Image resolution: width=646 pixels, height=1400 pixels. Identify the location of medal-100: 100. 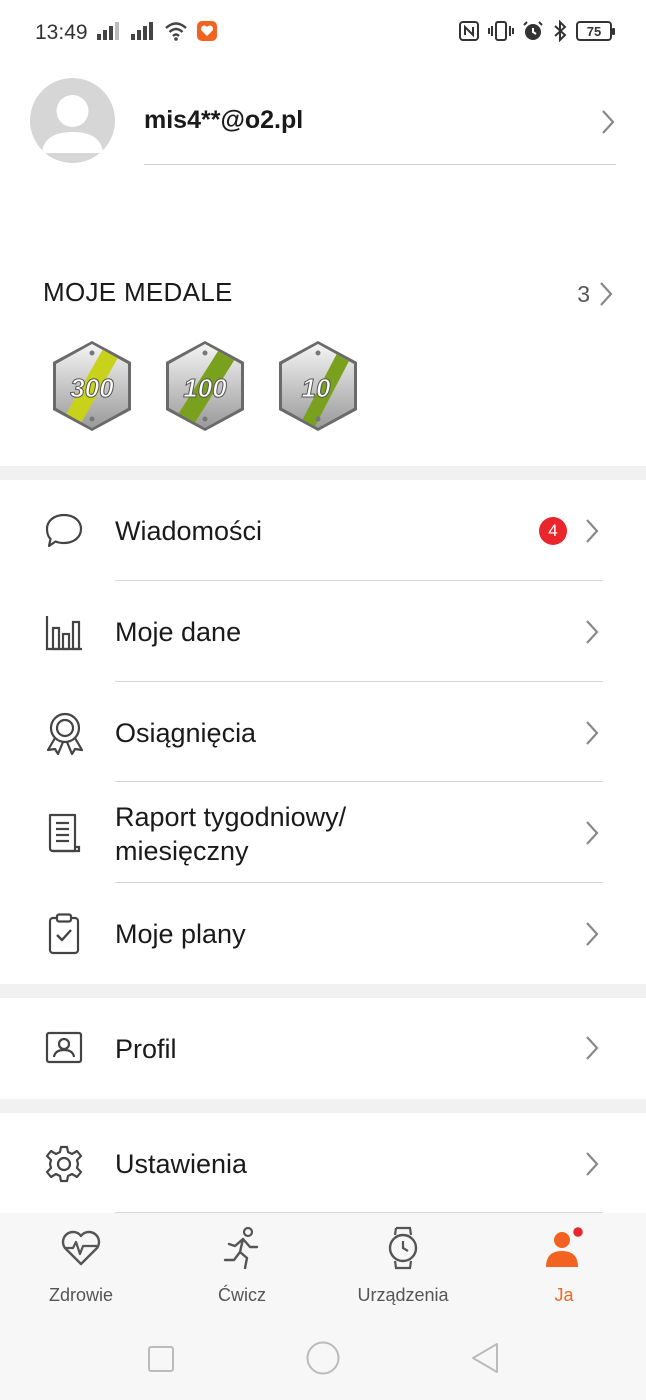
(205, 386).